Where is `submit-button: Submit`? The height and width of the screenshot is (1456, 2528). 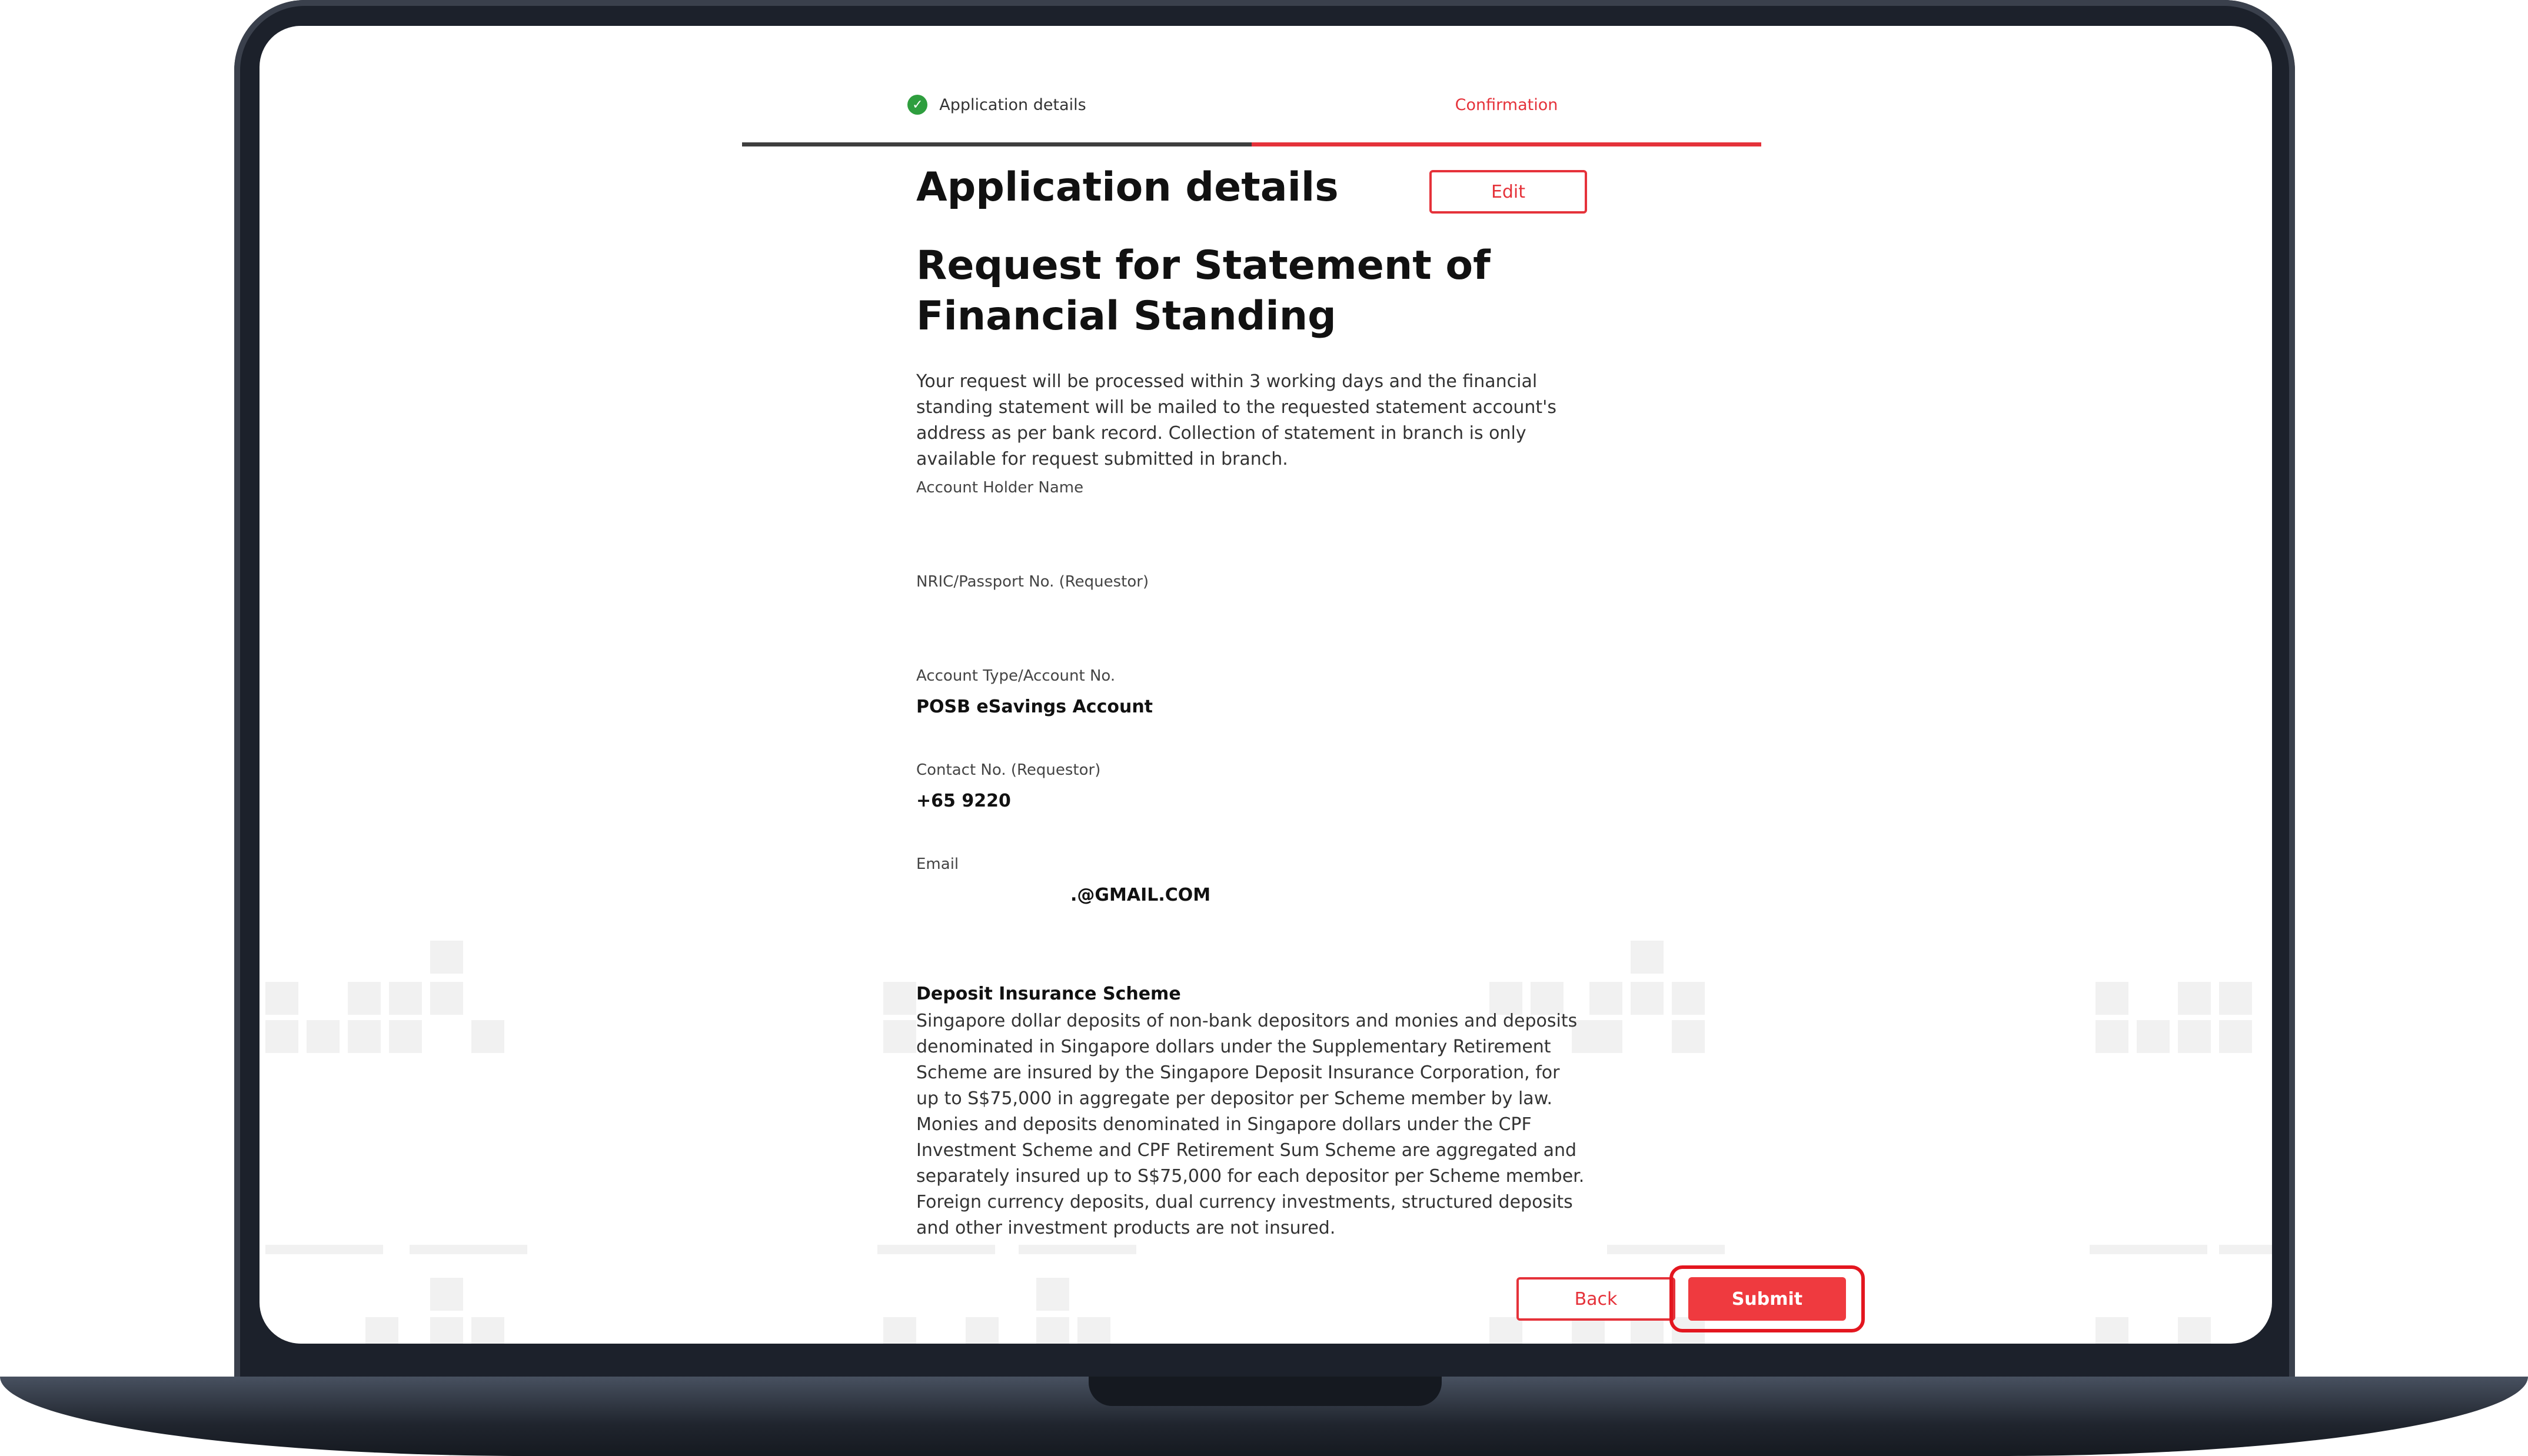
submit-button: Submit is located at coordinates (1767, 1299).